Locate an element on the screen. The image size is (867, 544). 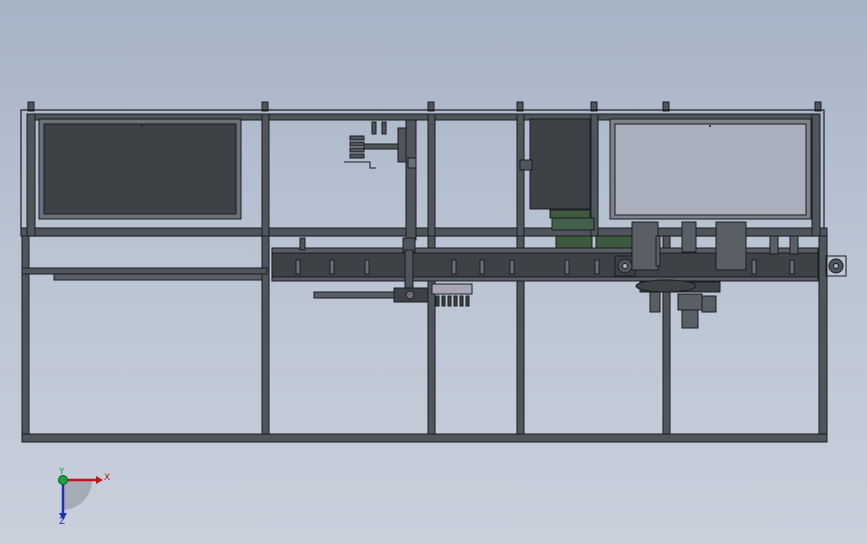
feeder-carriage is located at coordinates (393, 295).